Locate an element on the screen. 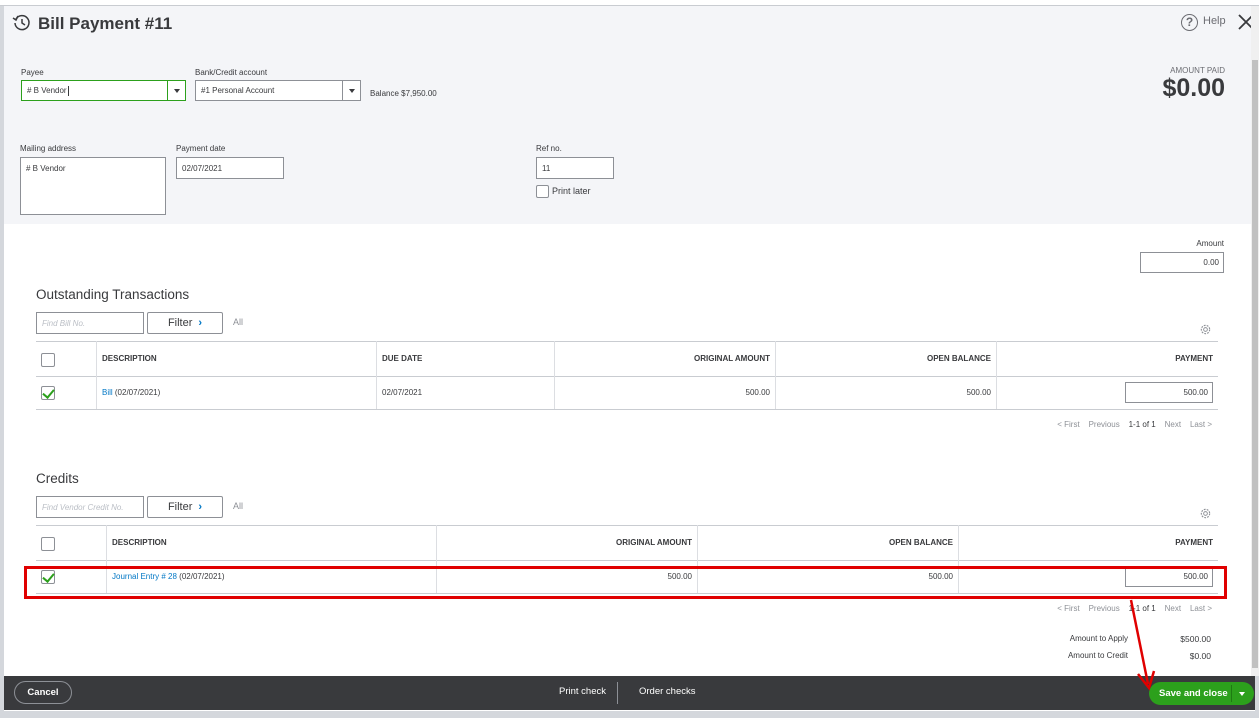 Image resolution: width=1259 pixels, height=718 pixels. save-and-close-button: Save and close is located at coordinates (1201, 693).